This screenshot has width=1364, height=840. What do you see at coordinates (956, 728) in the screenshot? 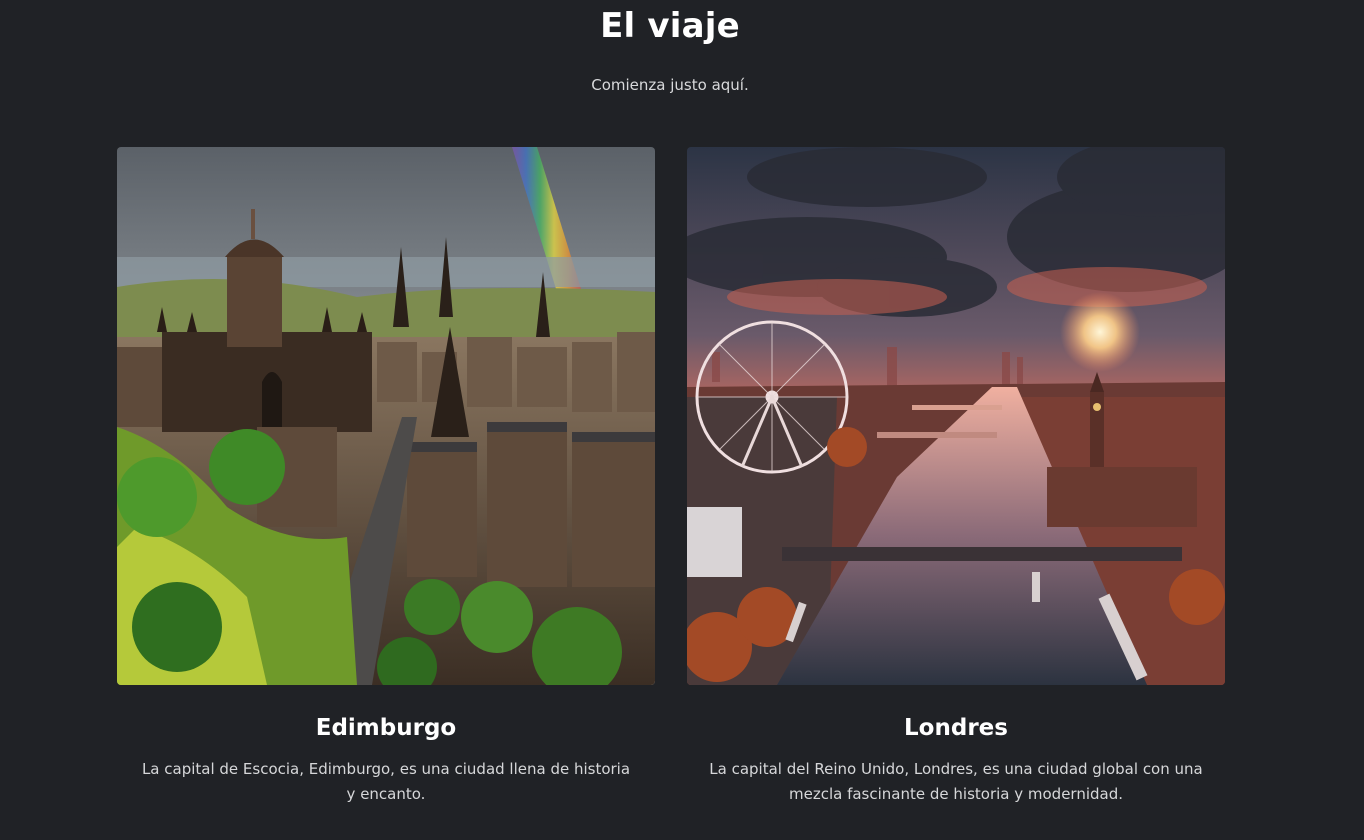
I see `card-title: Londres` at bounding box center [956, 728].